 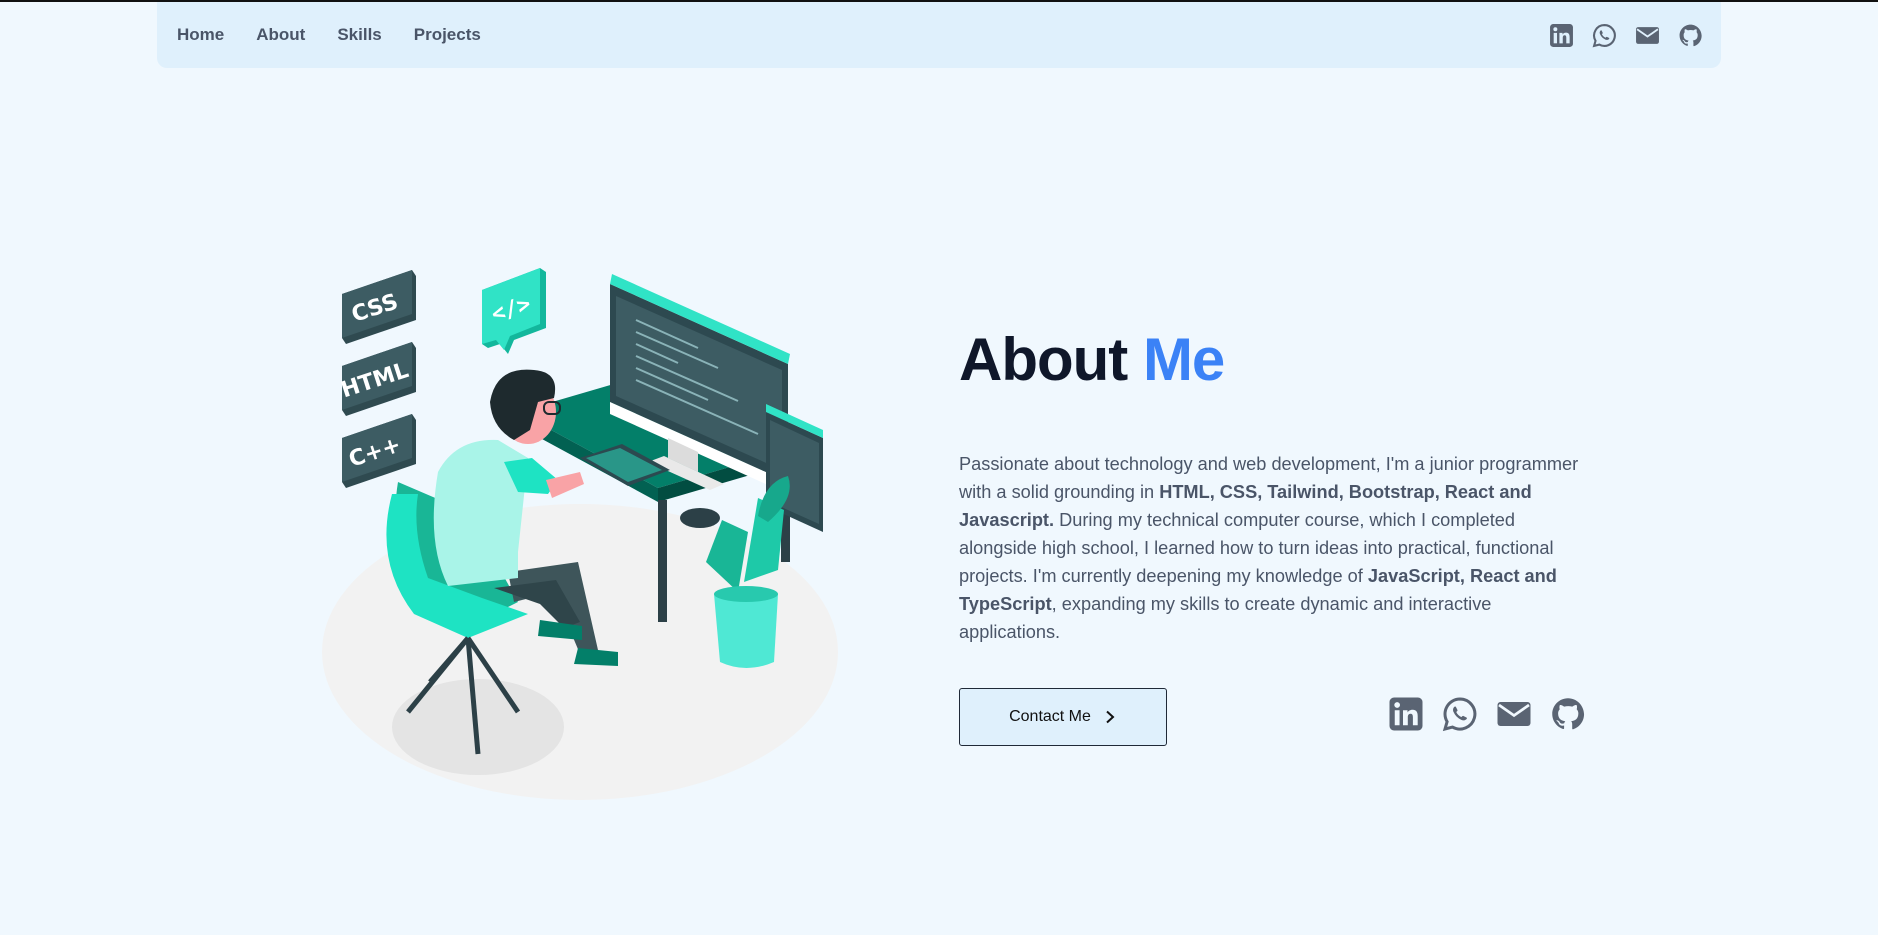 I want to click on nav-link-projects: Projects, so click(x=447, y=35).